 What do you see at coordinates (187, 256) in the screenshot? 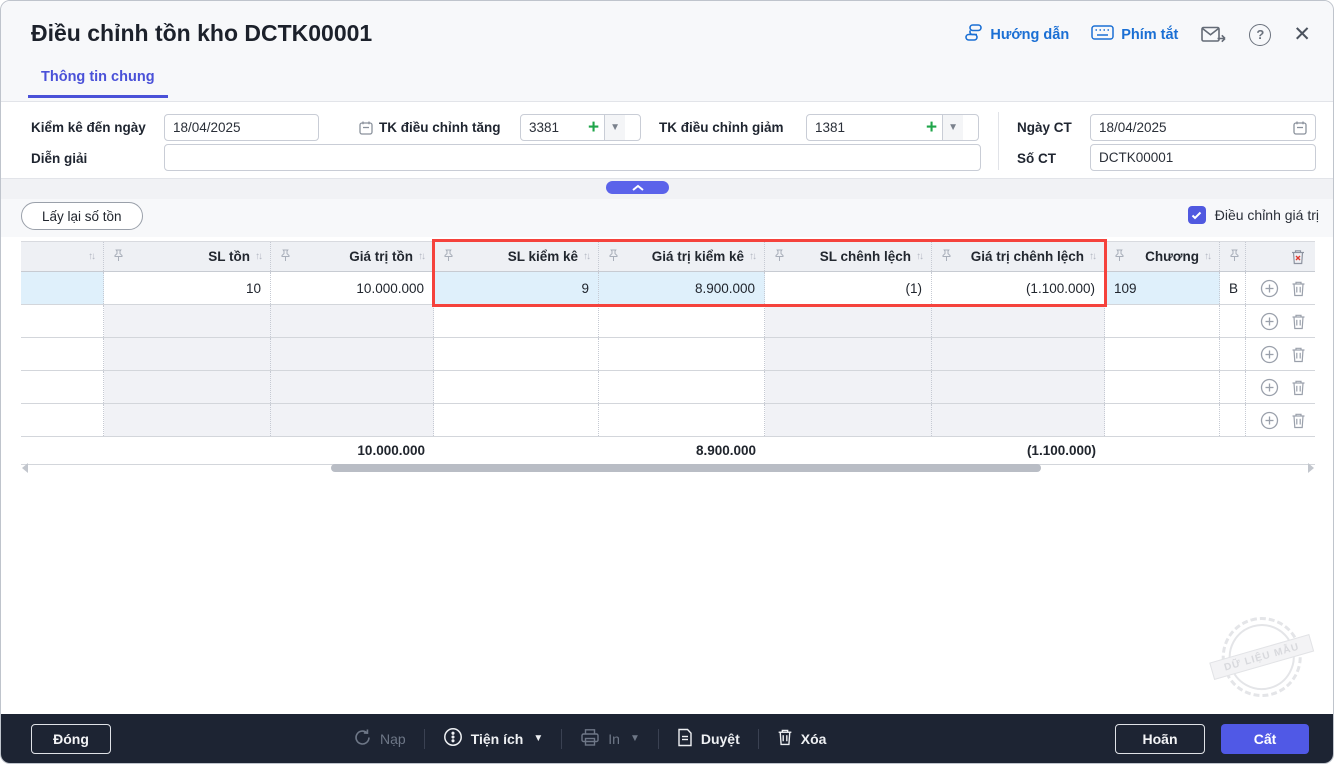
I see `column-header-sl-ton: SL tồn ↑↓` at bounding box center [187, 256].